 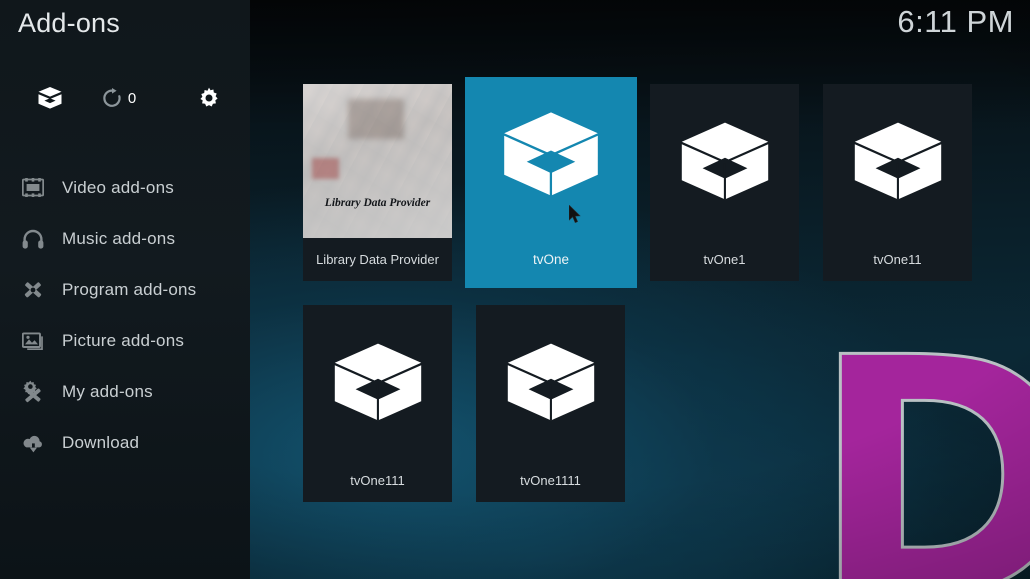 What do you see at coordinates (33, 443) in the screenshot?
I see `cloud-download-icon` at bounding box center [33, 443].